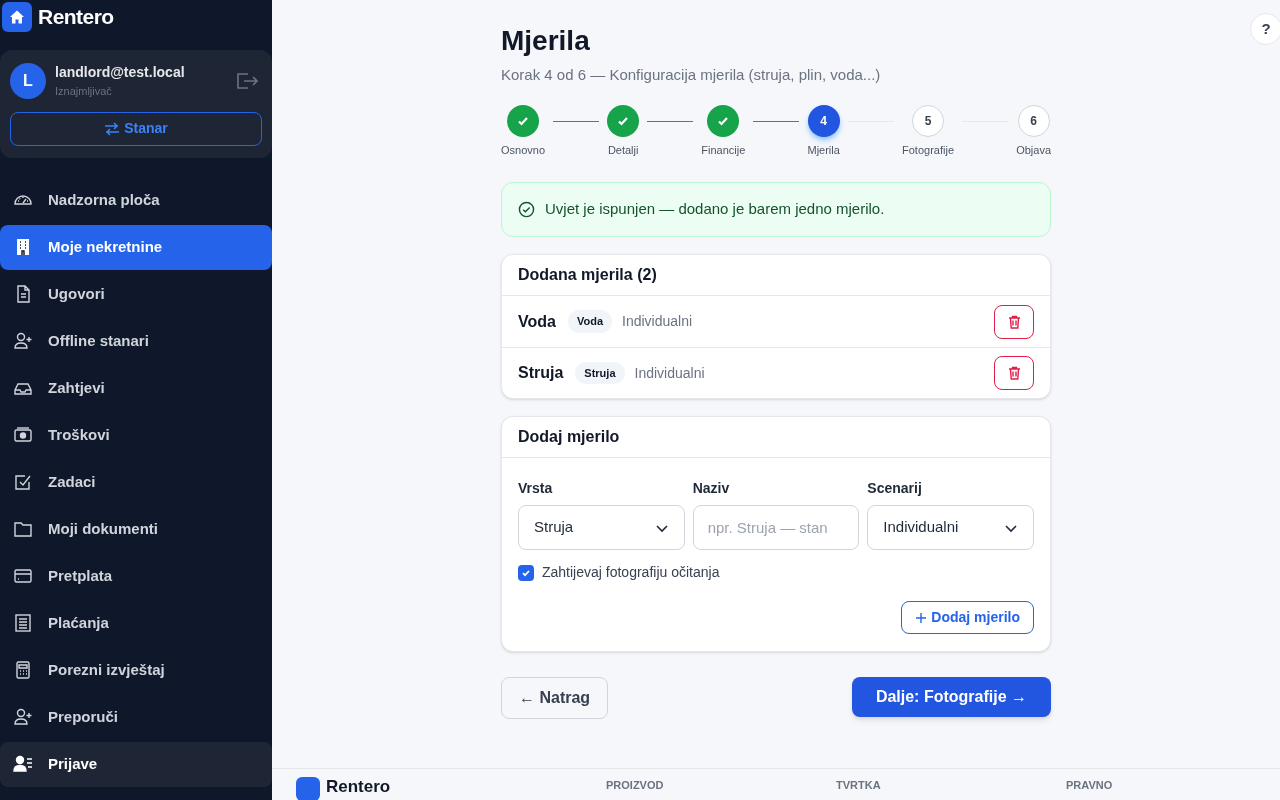  What do you see at coordinates (1033, 150) in the screenshot?
I see `step-label: Objava` at bounding box center [1033, 150].